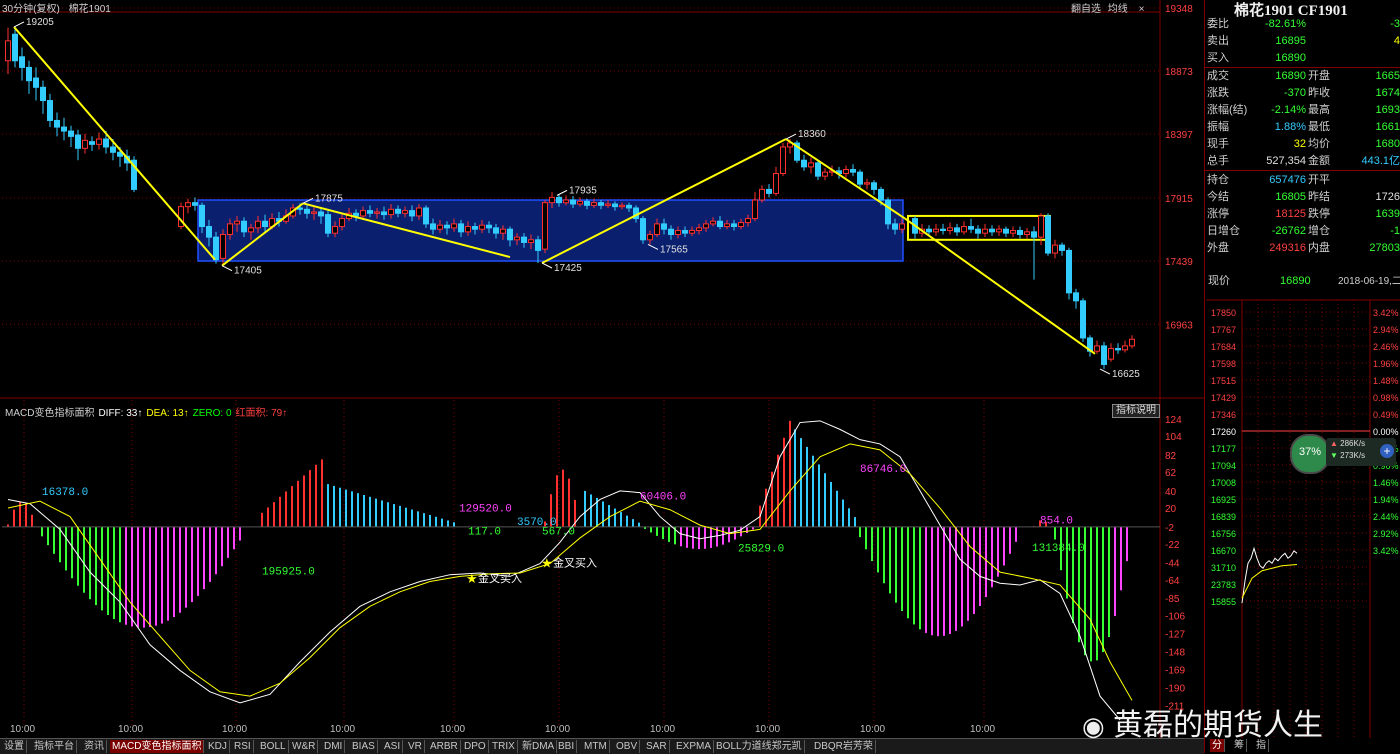 This screenshot has width=1400, height=754. Describe the element at coordinates (393, 746) in the screenshot. I see `indicator-tab: ASI` at that location.